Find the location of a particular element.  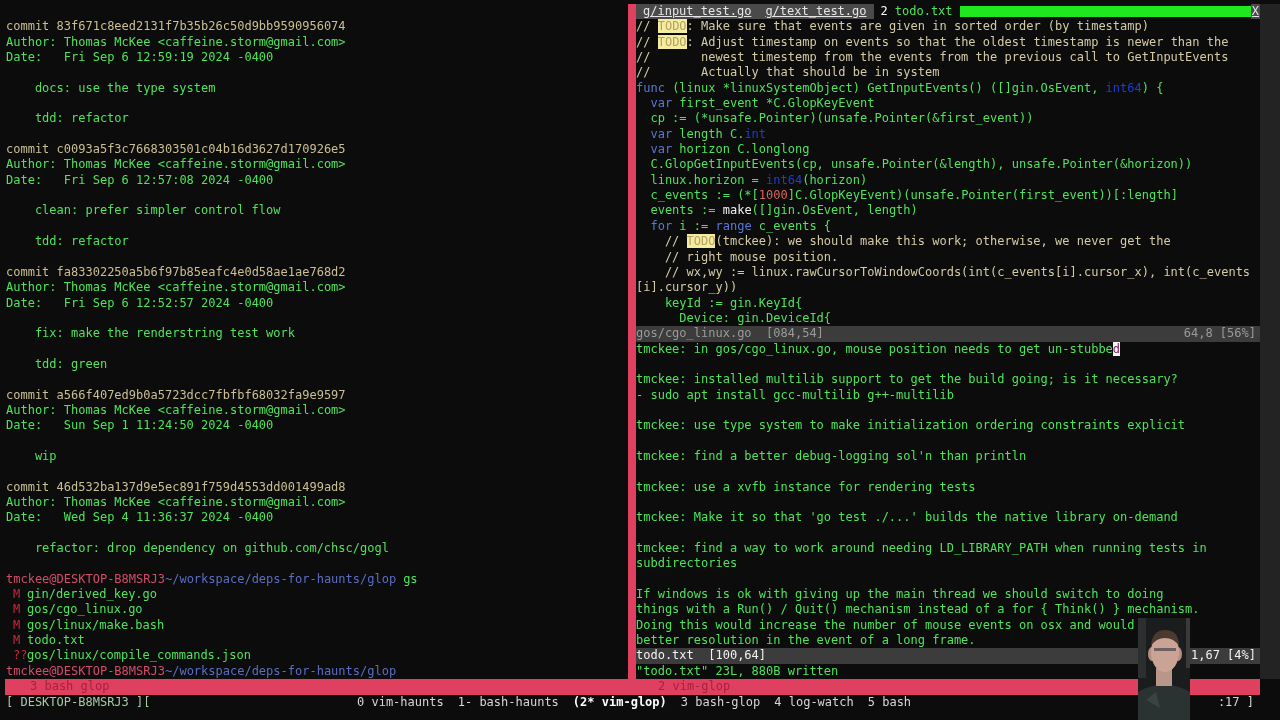

tmux-window-tab: 0 vim-haunts is located at coordinates (400, 702).